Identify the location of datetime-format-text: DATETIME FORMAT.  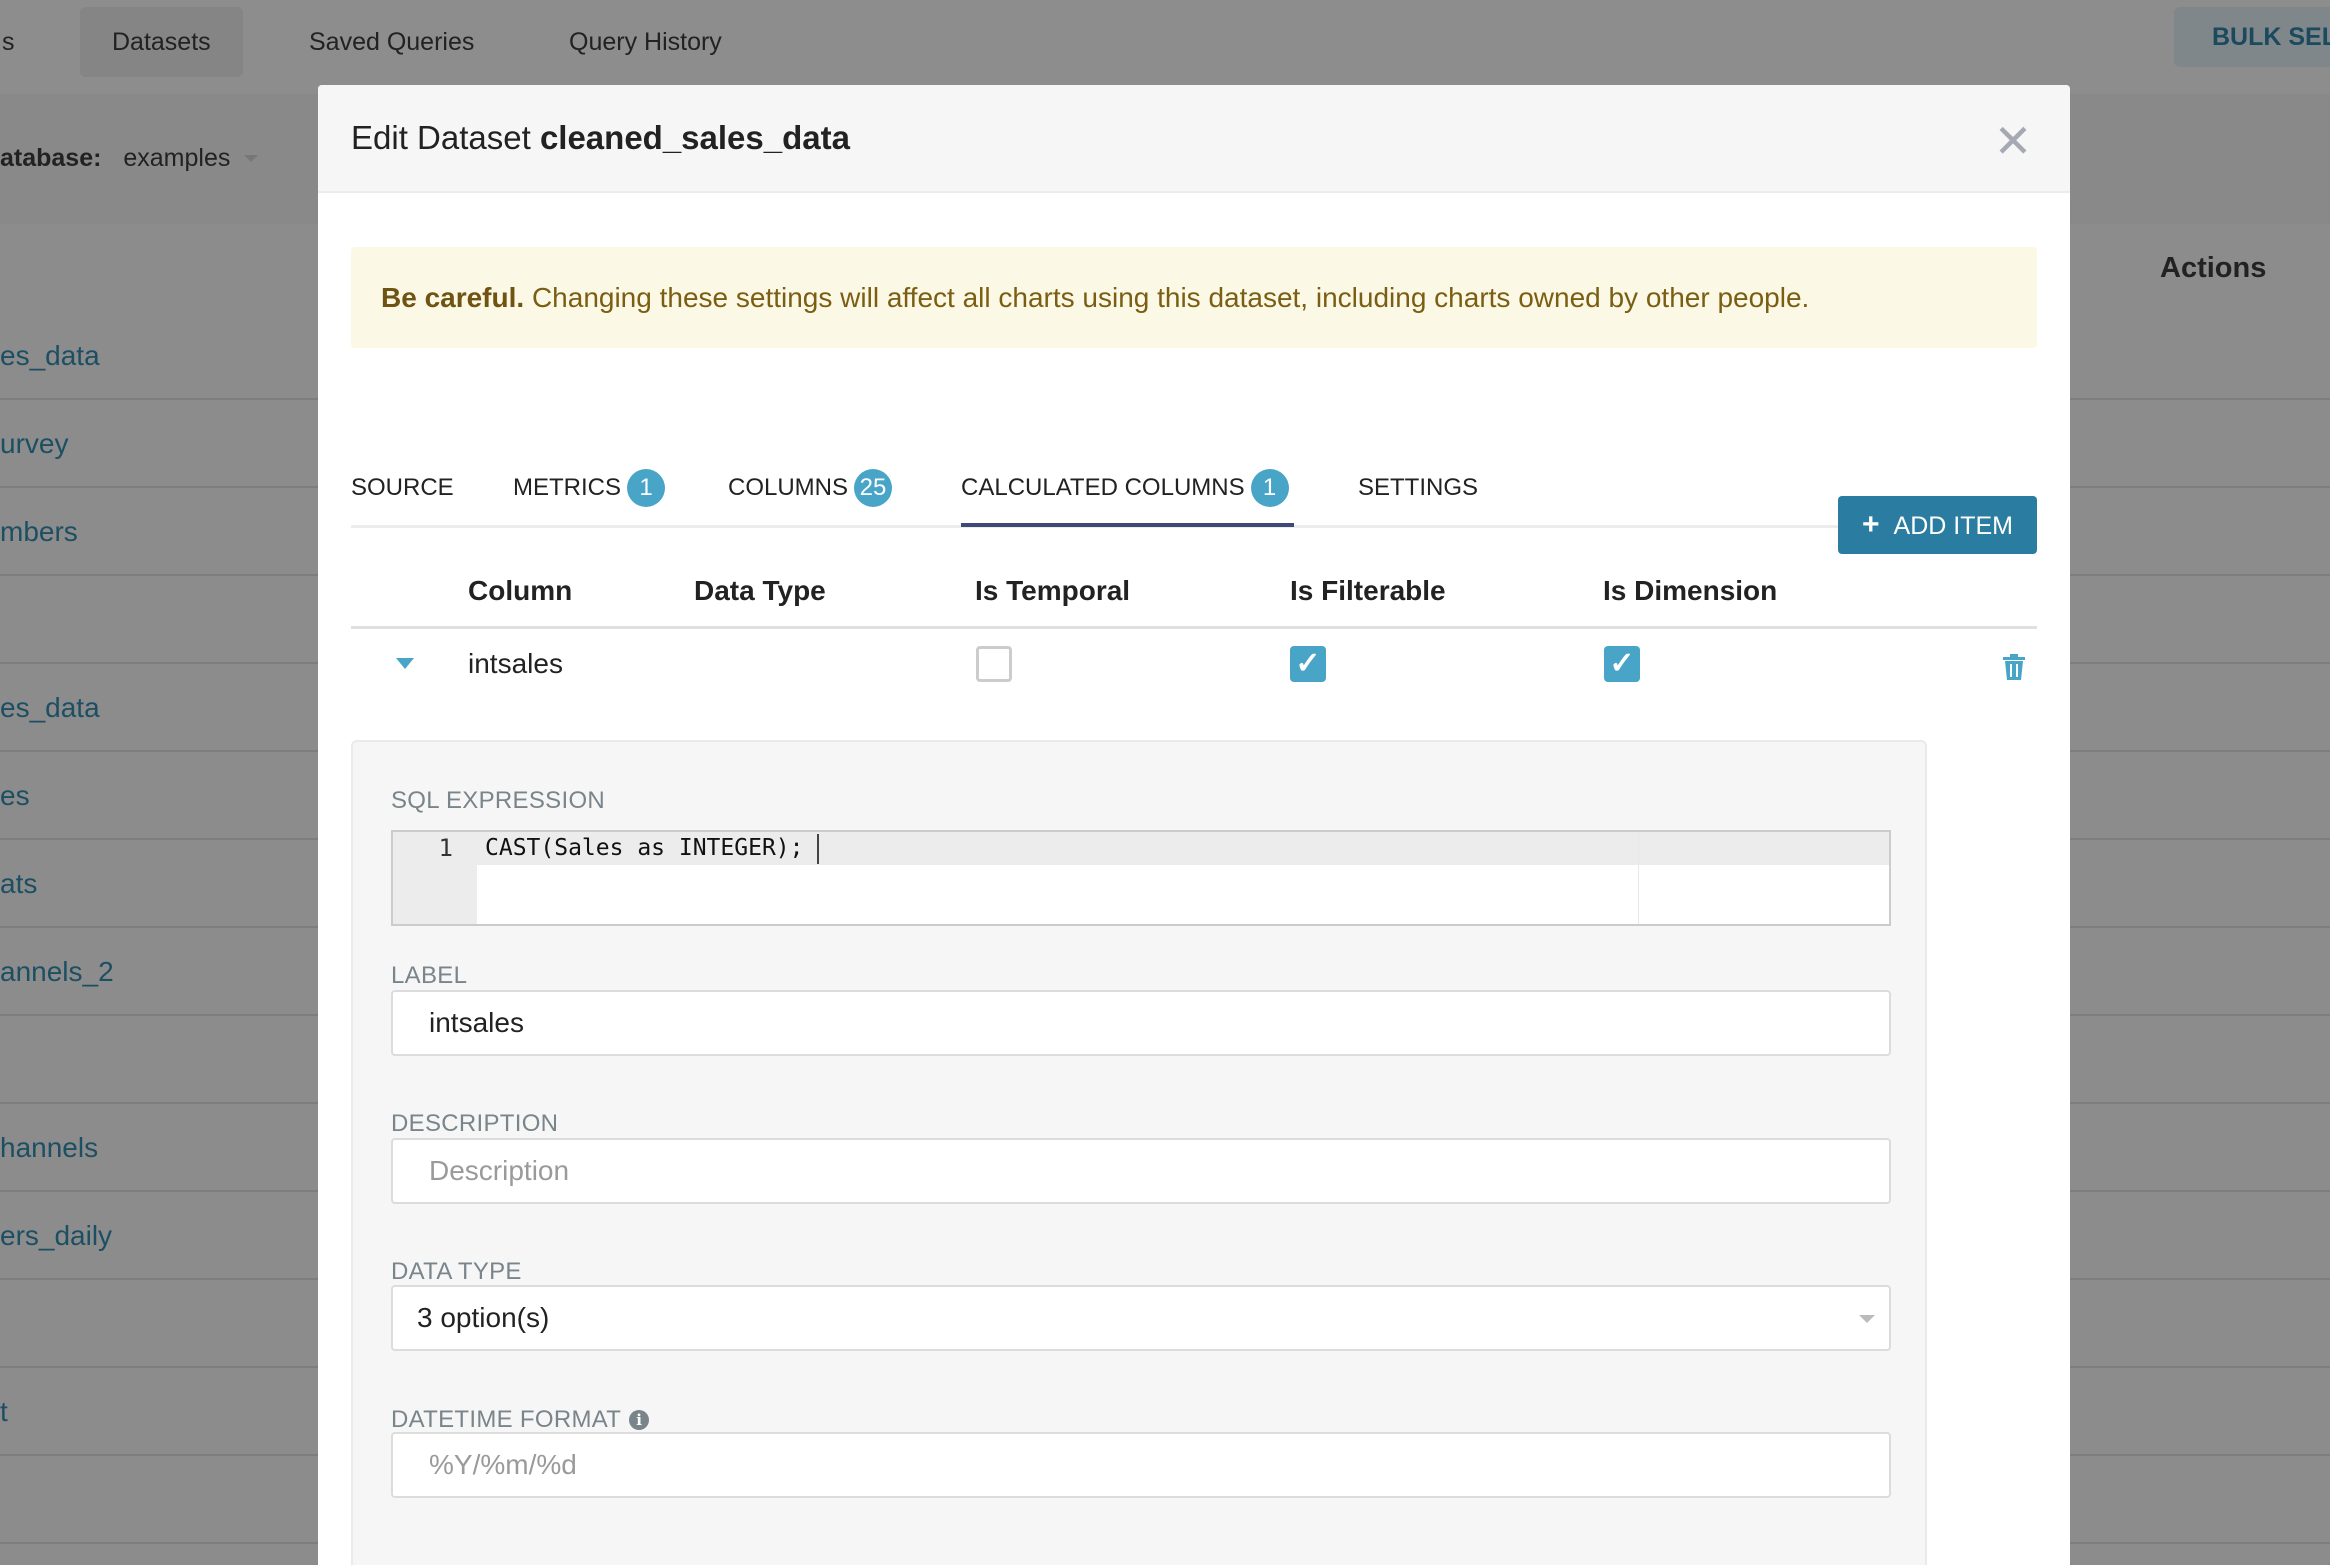
(506, 1419).